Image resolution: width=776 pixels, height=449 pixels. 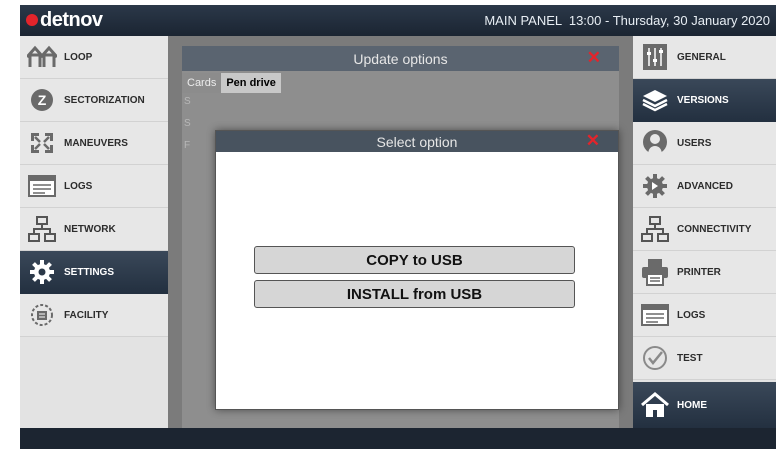 What do you see at coordinates (94, 57) in the screenshot?
I see `nav-item-loop: LOOP` at bounding box center [94, 57].